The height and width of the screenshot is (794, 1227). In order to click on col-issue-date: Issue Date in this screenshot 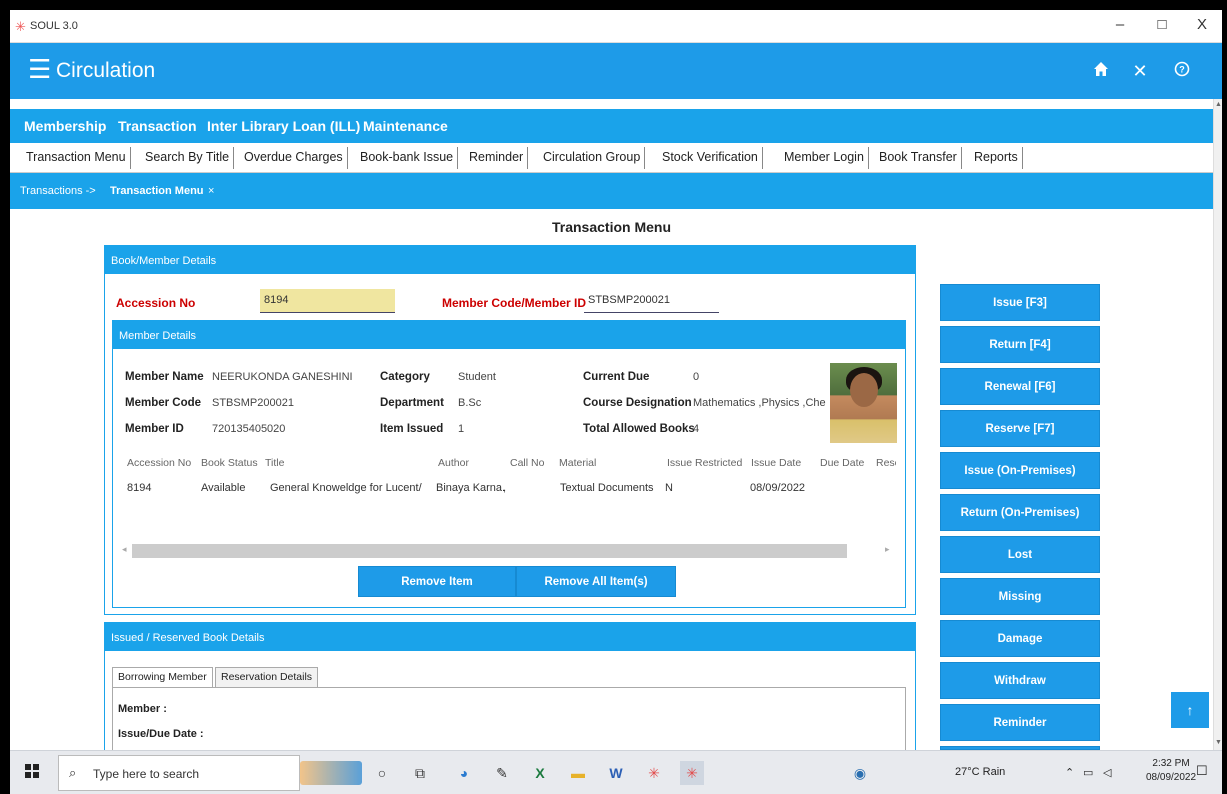, I will do `click(776, 463)`.